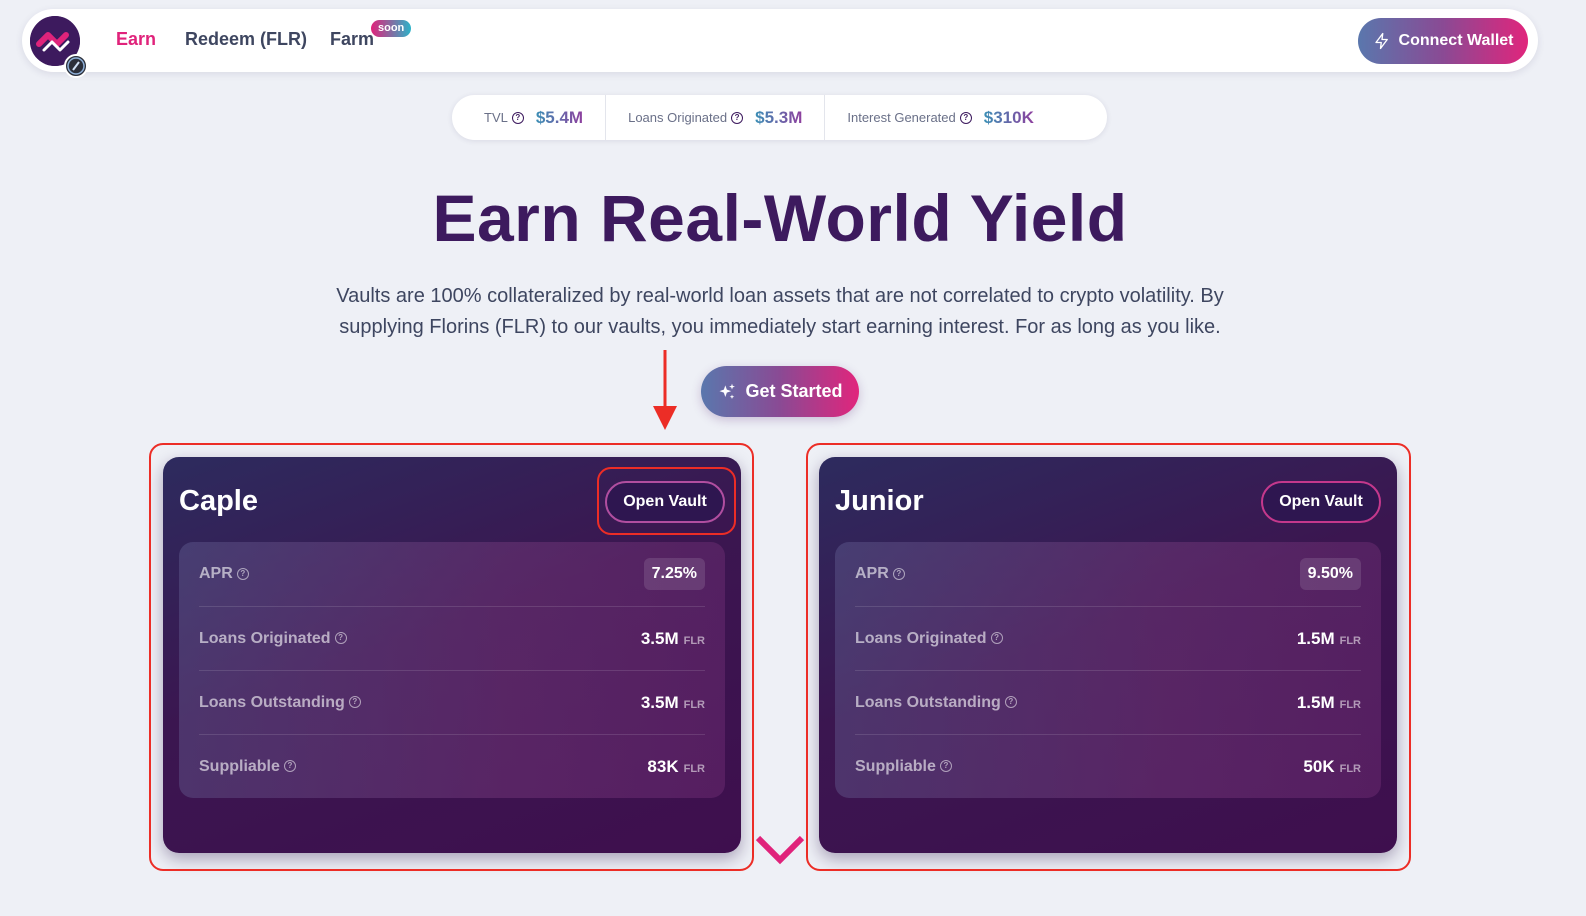 The width and height of the screenshot is (1586, 916). Describe the element at coordinates (59, 47) in the screenshot. I see `app-logo` at that location.